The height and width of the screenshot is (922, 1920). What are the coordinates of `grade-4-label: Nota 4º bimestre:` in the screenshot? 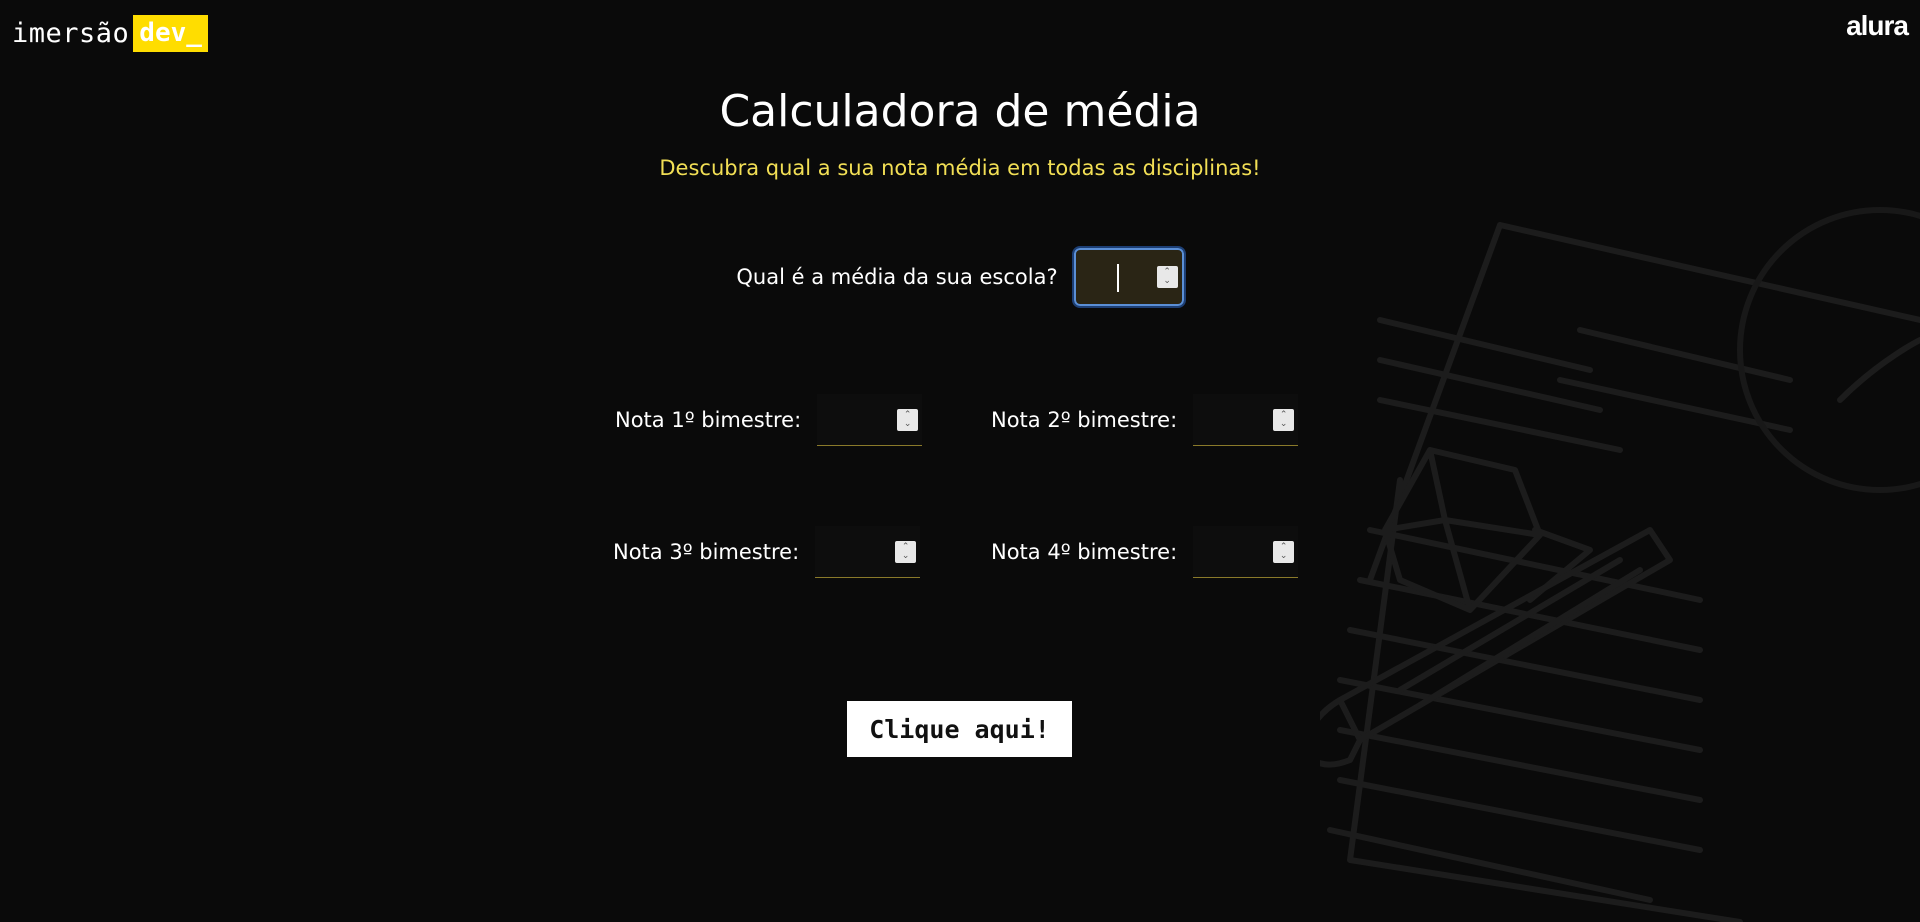 It's located at (1084, 552).